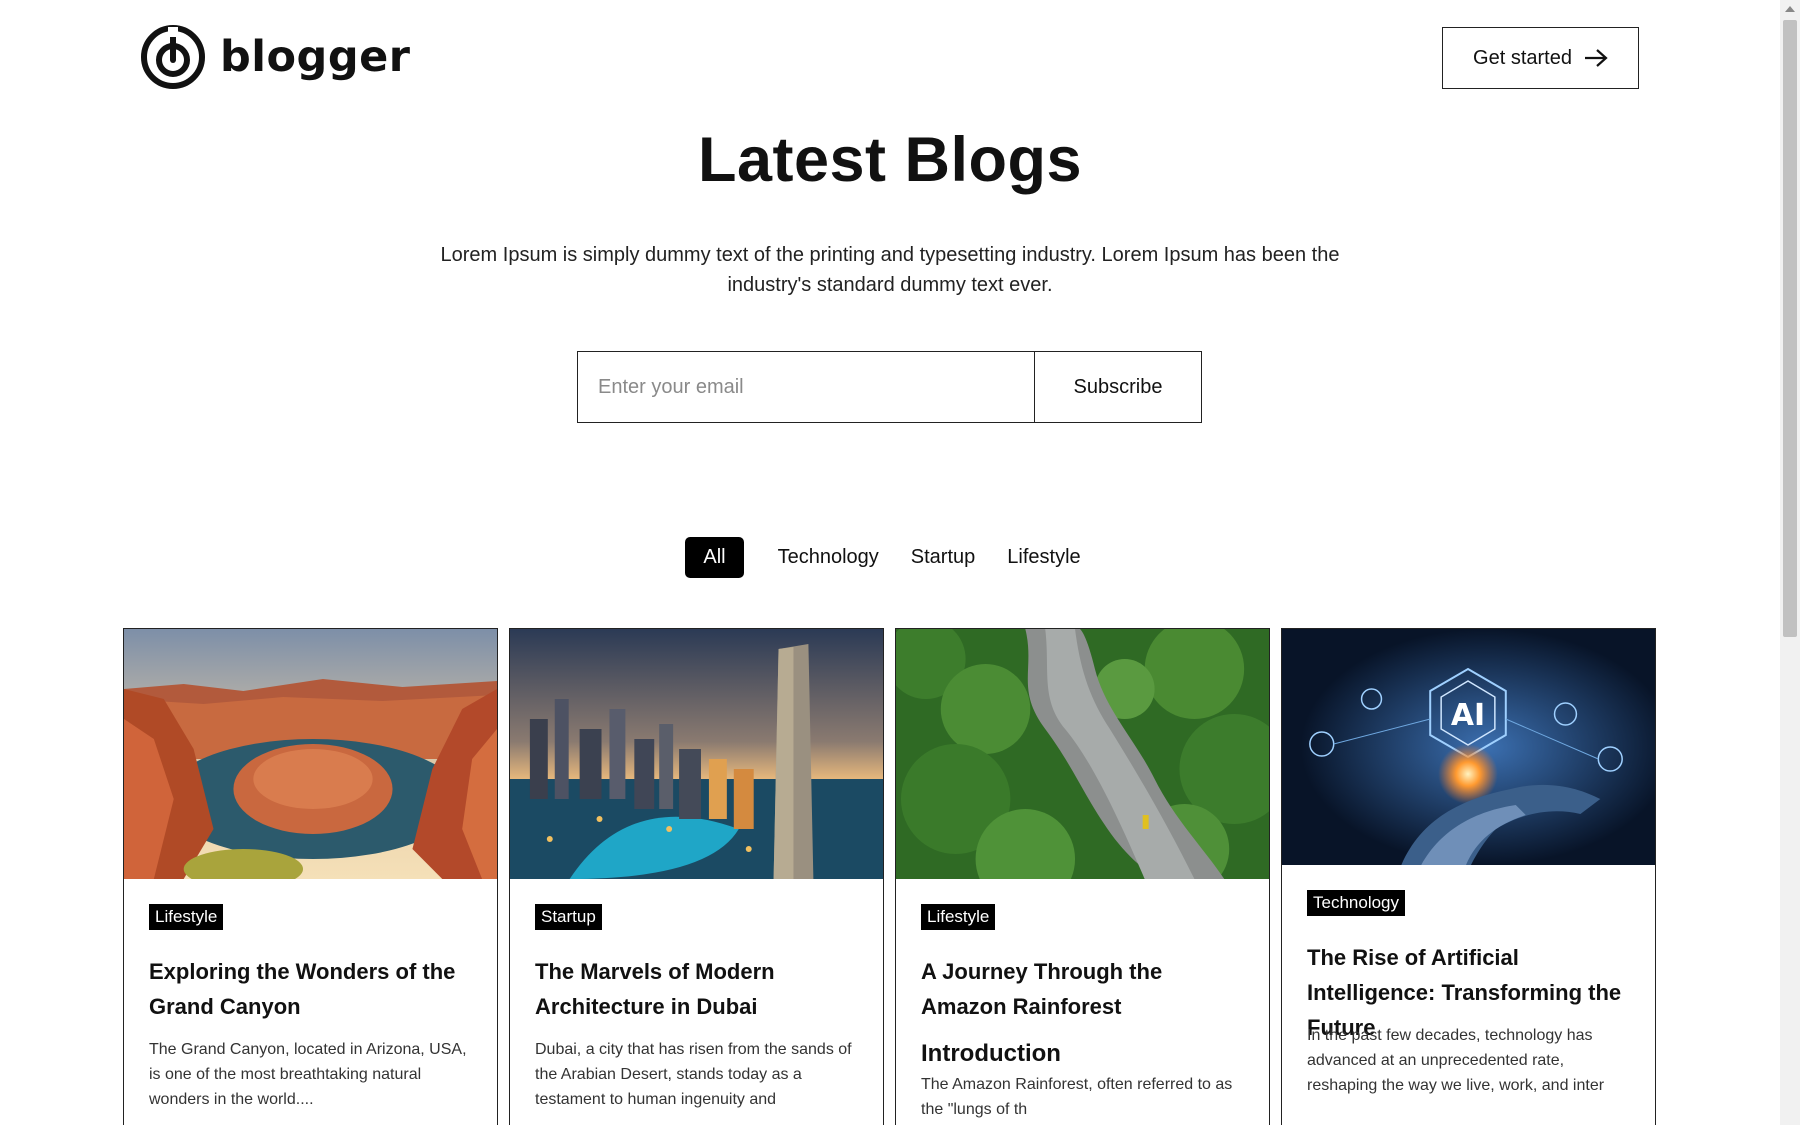 The height and width of the screenshot is (1125, 1800). What do you see at coordinates (1082, 754) in the screenshot?
I see `amazon-rainforest-image` at bounding box center [1082, 754].